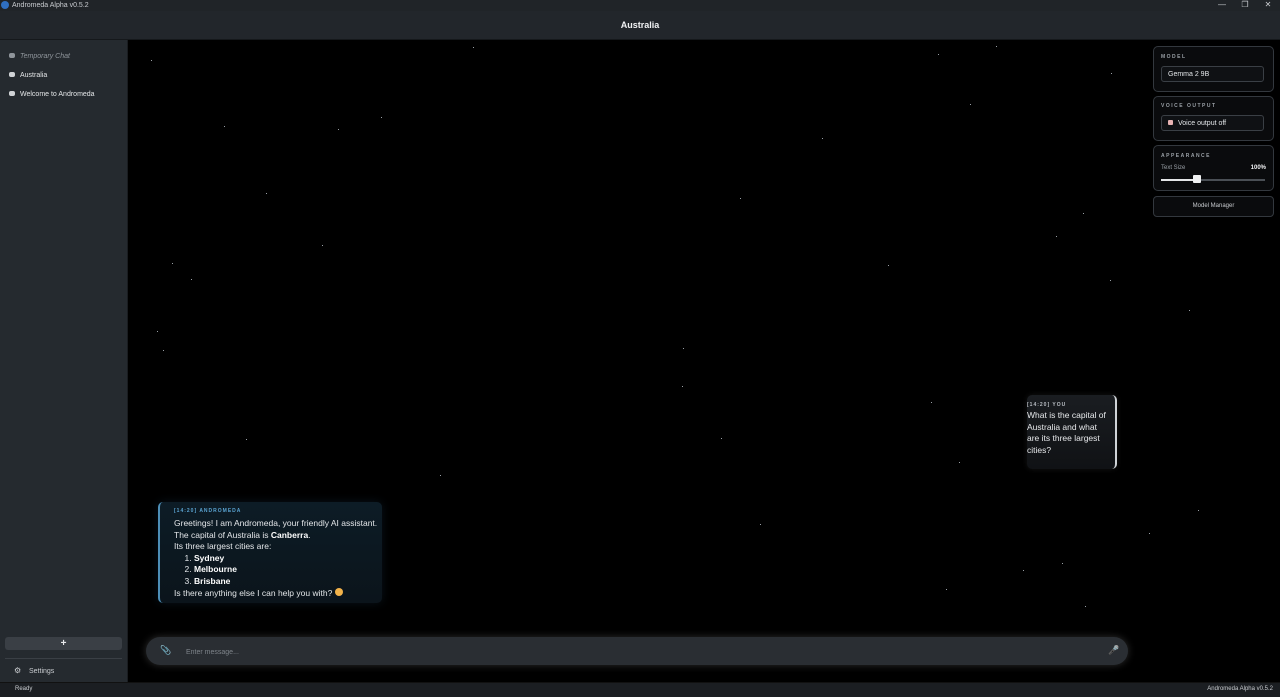 The image size is (1280, 697). I want to click on smiley-emoji-icon, so click(338, 592).